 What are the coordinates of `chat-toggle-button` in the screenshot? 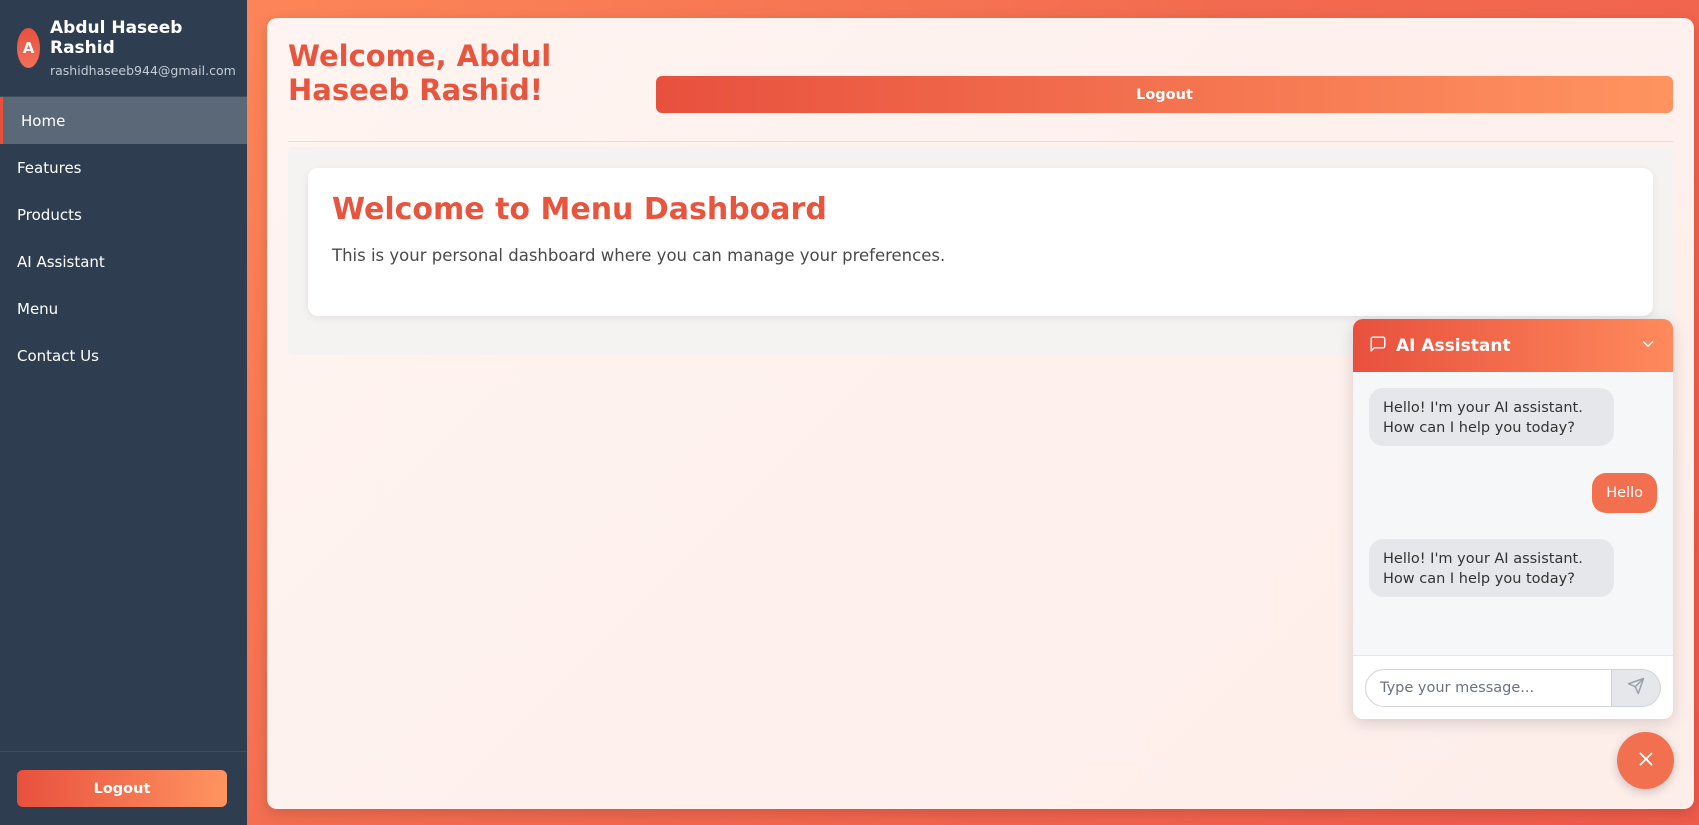 It's located at (1645, 760).